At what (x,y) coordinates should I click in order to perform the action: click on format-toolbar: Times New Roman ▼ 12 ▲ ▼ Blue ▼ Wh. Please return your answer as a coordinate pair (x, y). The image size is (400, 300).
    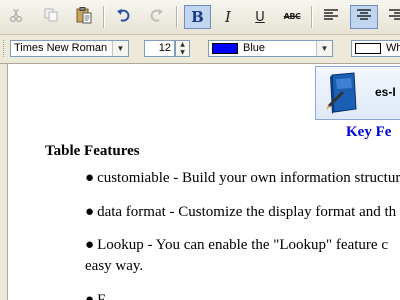
    Looking at the image, I should click on (200, 49).